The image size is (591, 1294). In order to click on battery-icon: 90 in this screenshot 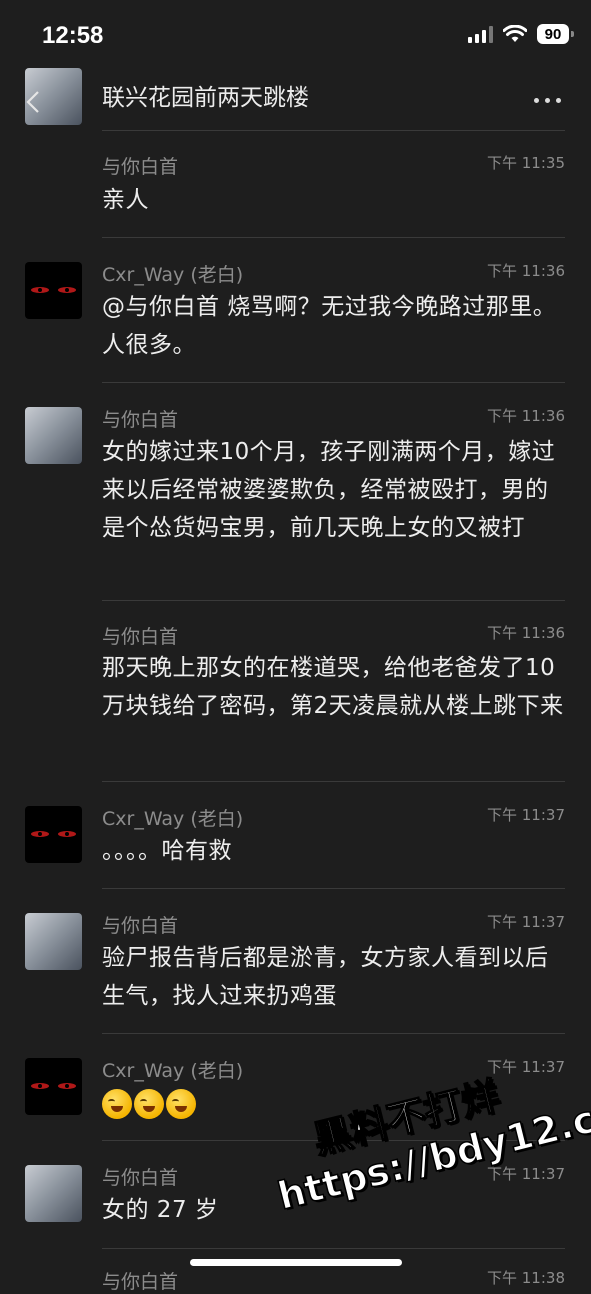, I will do `click(555, 34)`.